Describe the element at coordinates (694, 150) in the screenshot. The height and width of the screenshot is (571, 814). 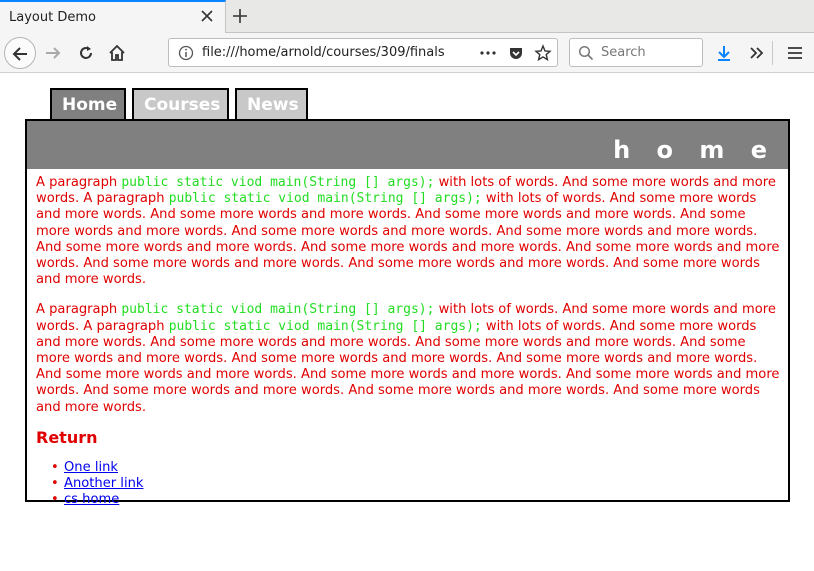
I see `banner-title: h o m e` at that location.